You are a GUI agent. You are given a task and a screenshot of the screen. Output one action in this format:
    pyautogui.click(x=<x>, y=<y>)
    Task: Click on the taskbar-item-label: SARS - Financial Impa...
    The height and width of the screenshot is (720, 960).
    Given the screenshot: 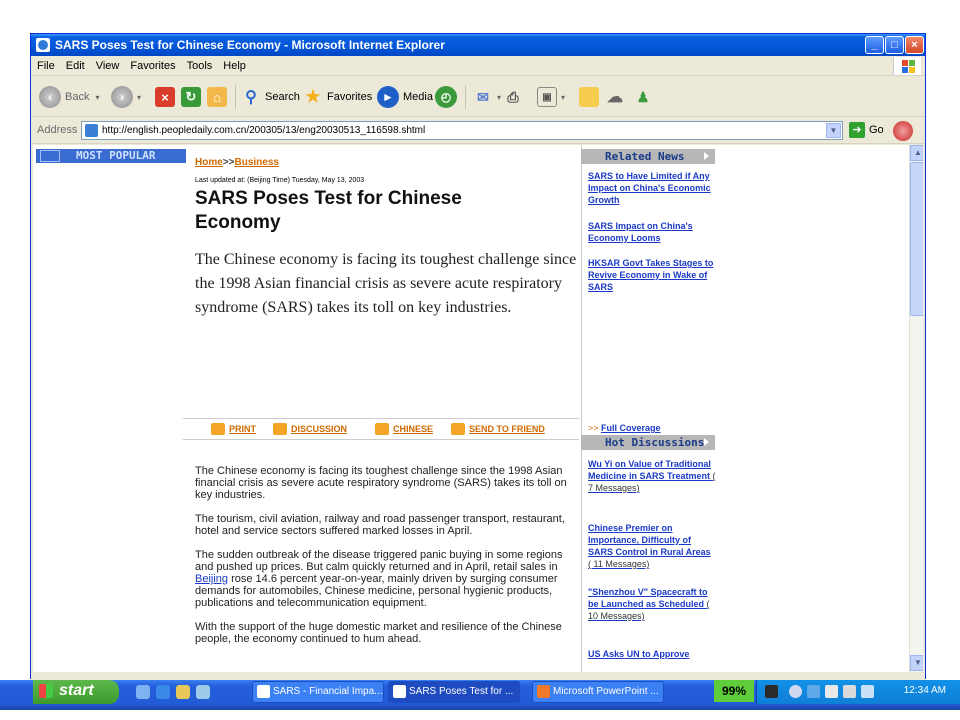 What is the action you would take?
    pyautogui.click(x=328, y=691)
    